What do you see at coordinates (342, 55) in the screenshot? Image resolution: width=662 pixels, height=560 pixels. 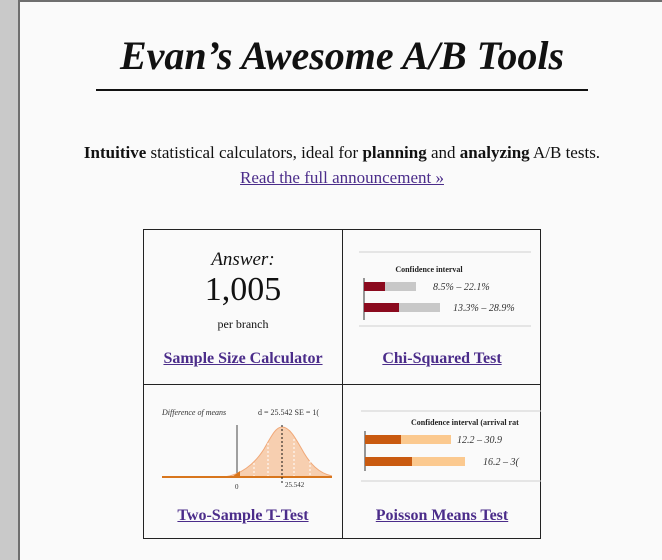 I see `page-title: Evan’s Awesome A/B Tools` at bounding box center [342, 55].